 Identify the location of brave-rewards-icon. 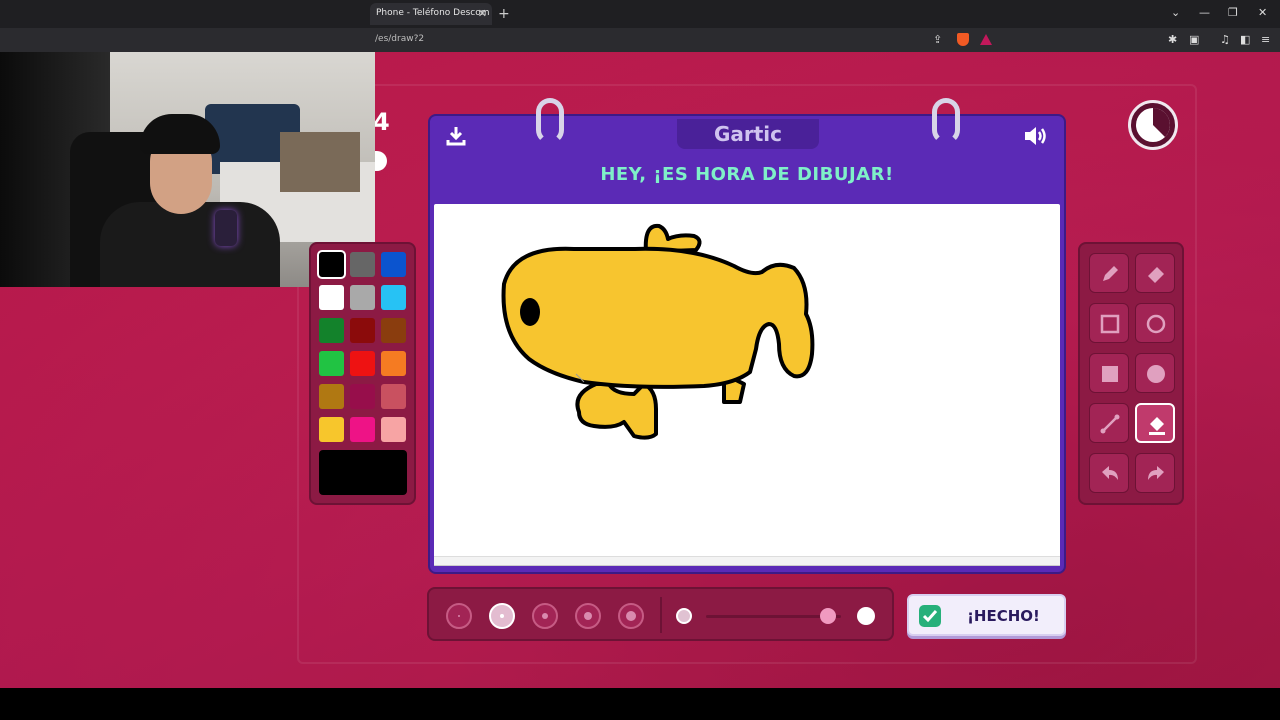
(986, 39).